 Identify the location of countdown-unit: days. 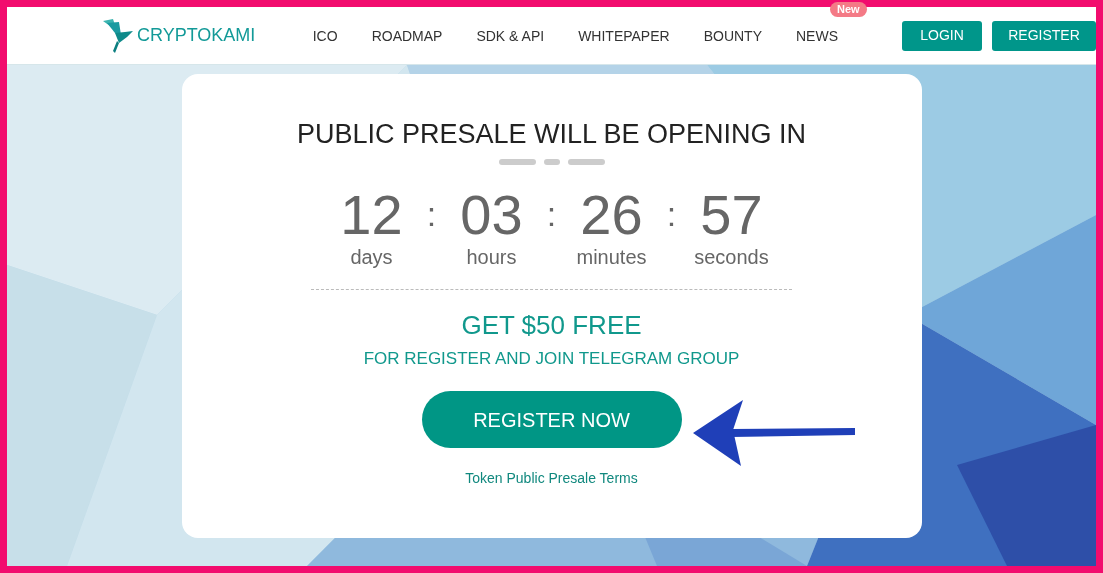
(371, 256).